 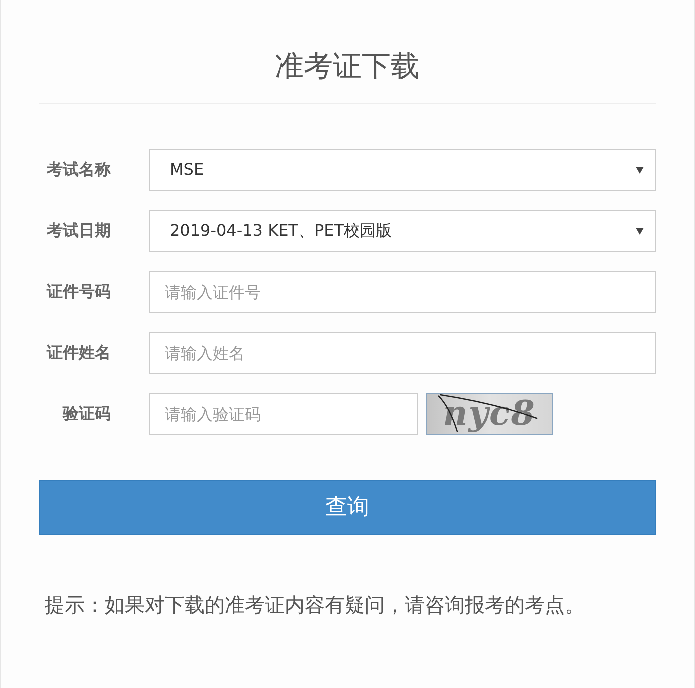 What do you see at coordinates (402, 292) in the screenshot?
I see `text-input-field: 请输入证件号` at bounding box center [402, 292].